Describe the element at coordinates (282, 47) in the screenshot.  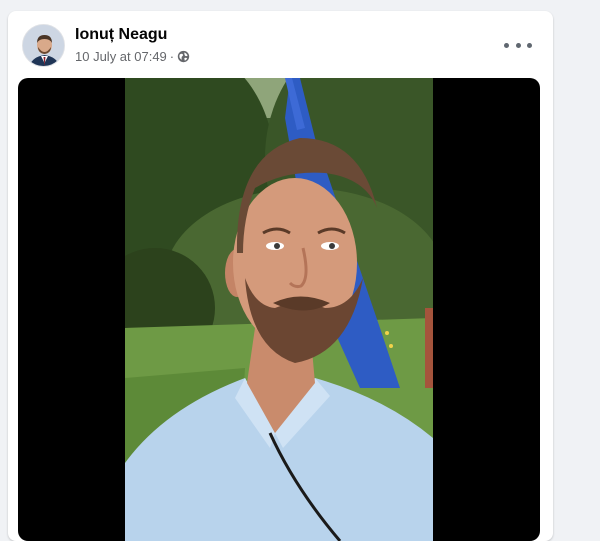
I see `post-header: Ionuț Neagu 10 July at 07:49 ·` at that location.